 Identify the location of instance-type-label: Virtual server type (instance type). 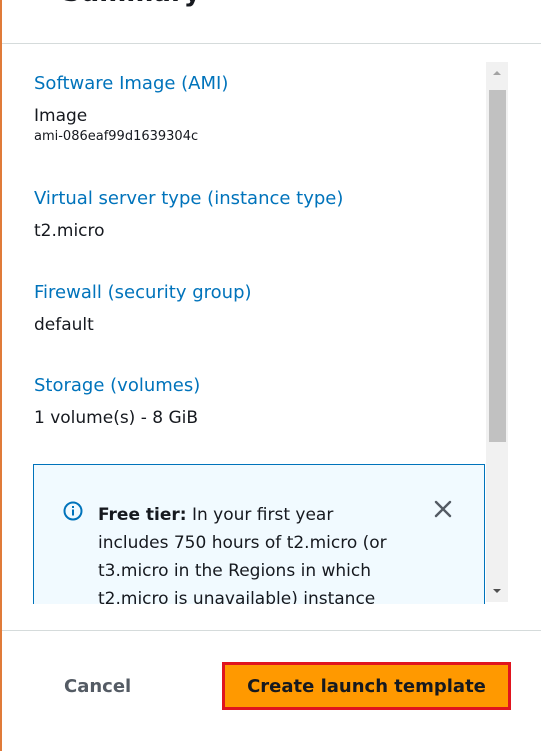
(188, 199).